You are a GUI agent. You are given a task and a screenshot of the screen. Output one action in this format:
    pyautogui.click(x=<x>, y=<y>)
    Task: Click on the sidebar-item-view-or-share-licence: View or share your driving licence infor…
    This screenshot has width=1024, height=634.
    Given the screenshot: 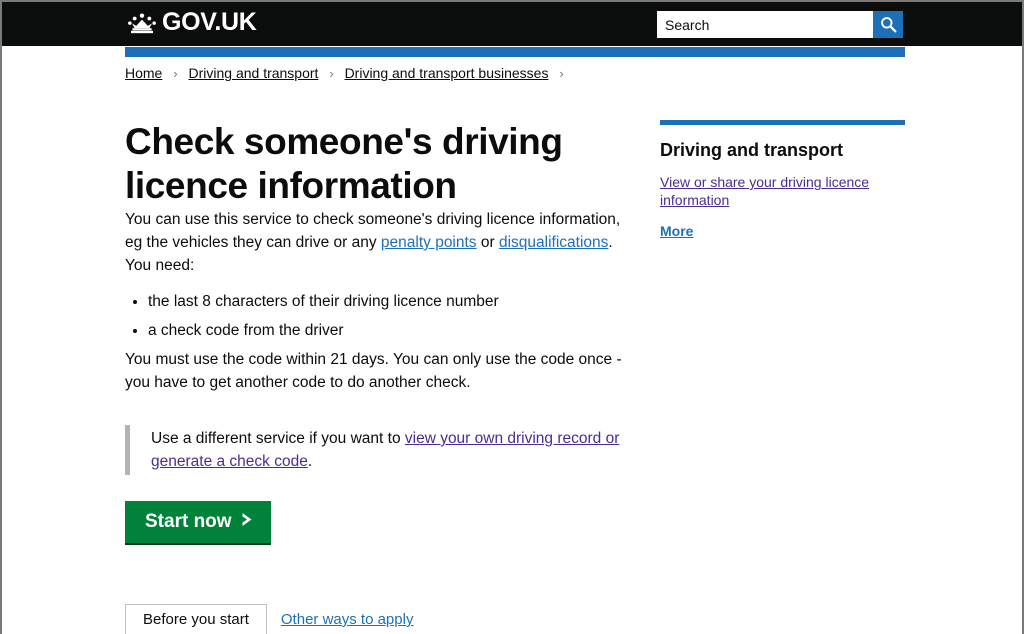 What is the action you would take?
    pyautogui.click(x=767, y=191)
    